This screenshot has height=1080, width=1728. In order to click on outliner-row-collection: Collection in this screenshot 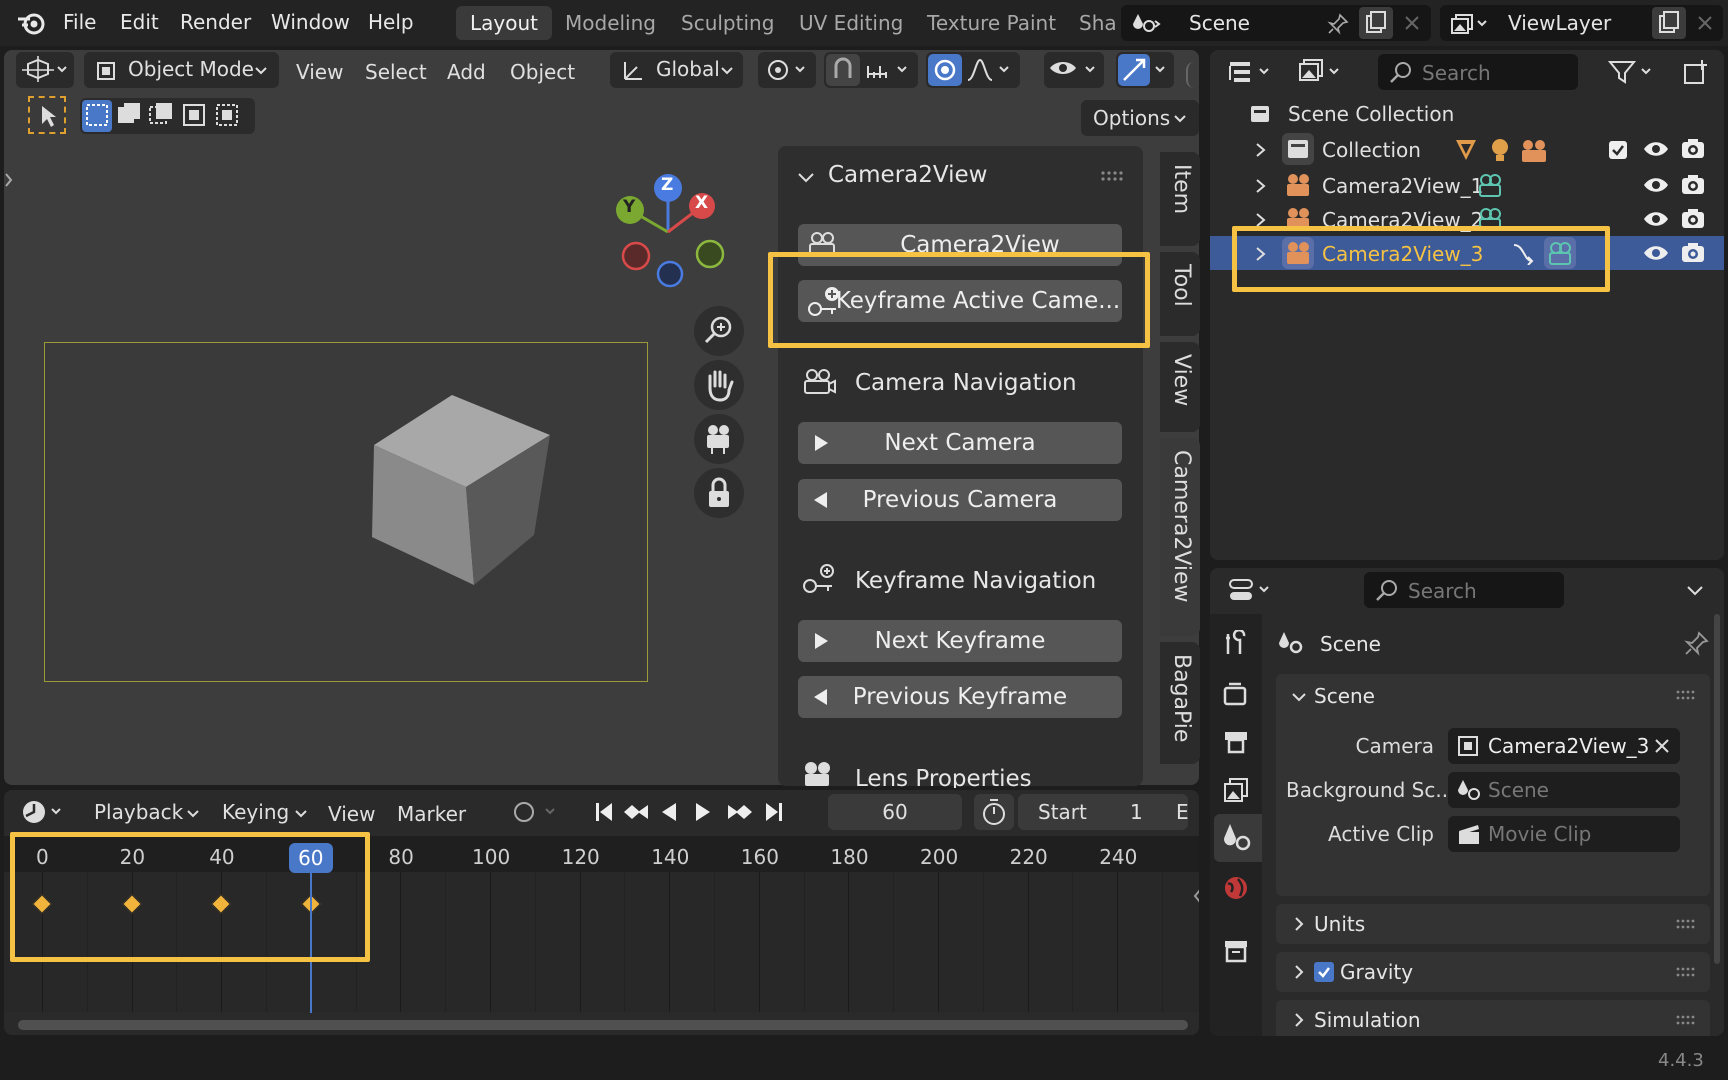, I will do `click(1467, 149)`.